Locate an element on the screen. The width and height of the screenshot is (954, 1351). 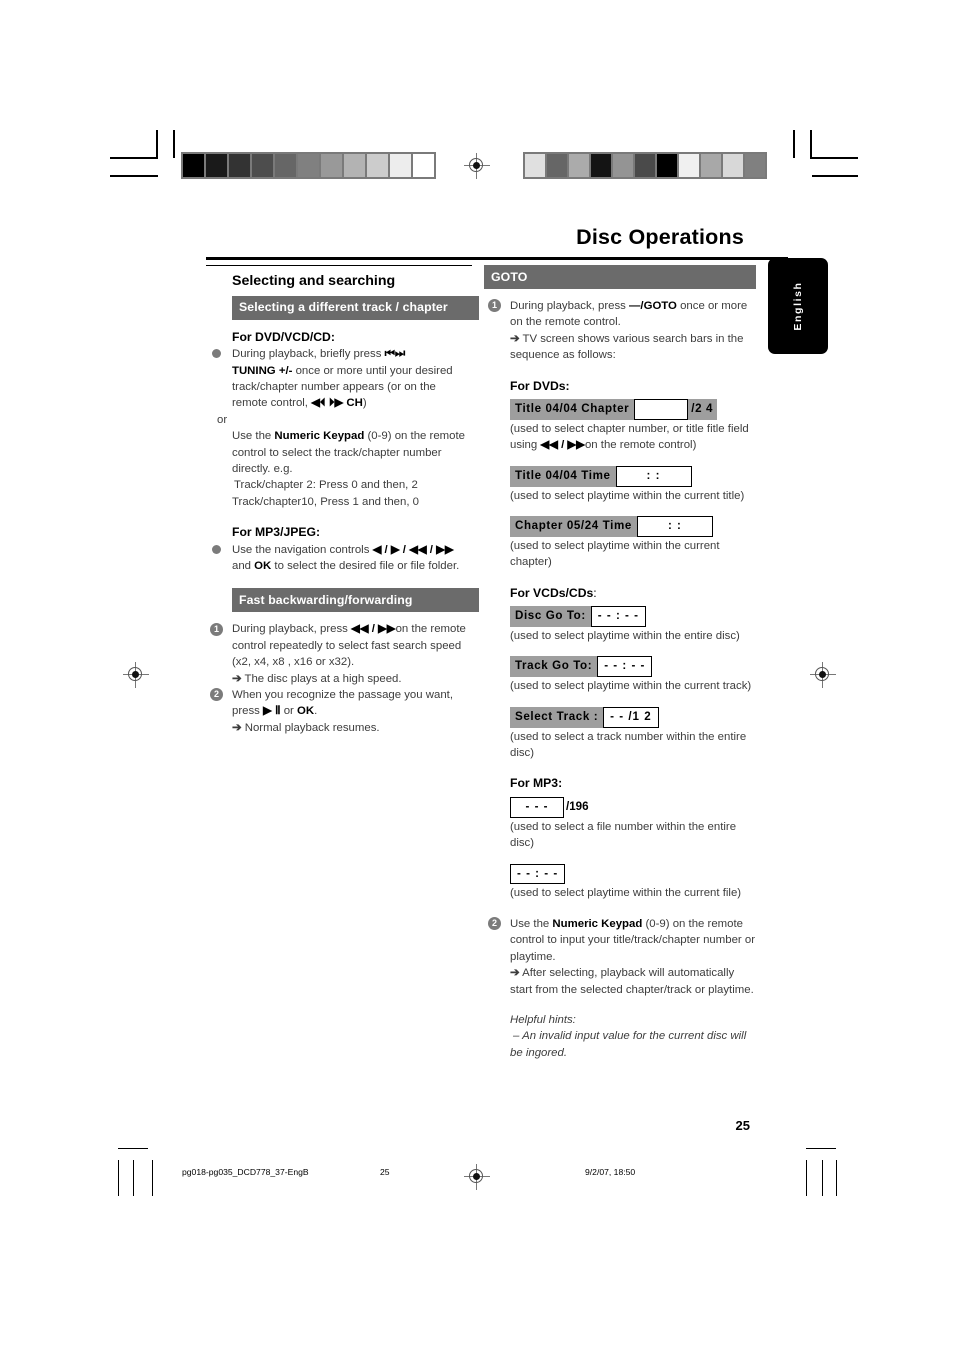
footer-timestamp: 9/2/07, 18:50 is located at coordinates (610, 1172).